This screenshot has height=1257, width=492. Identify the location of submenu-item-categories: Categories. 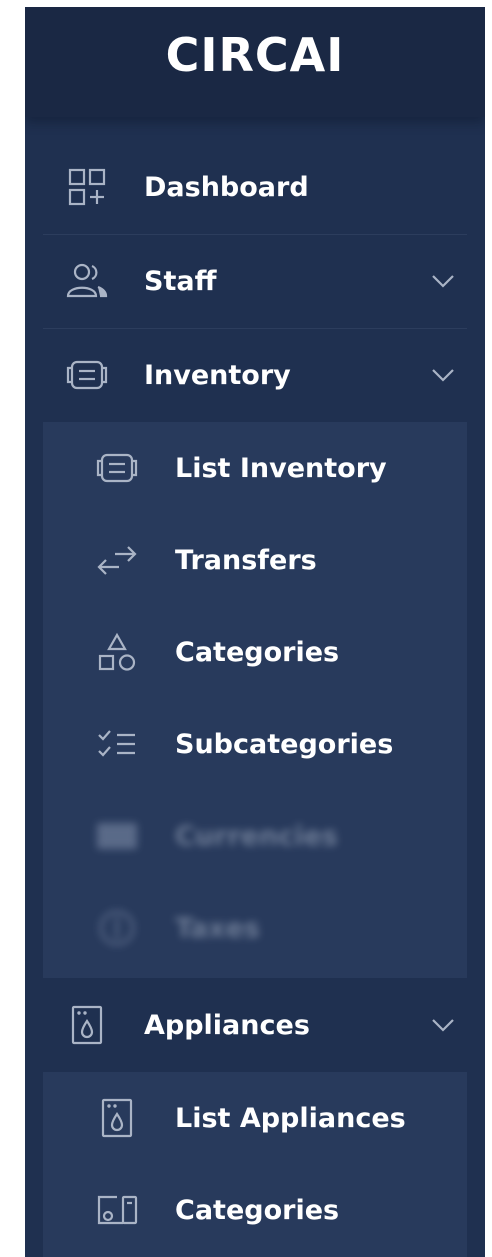
(255, 652).